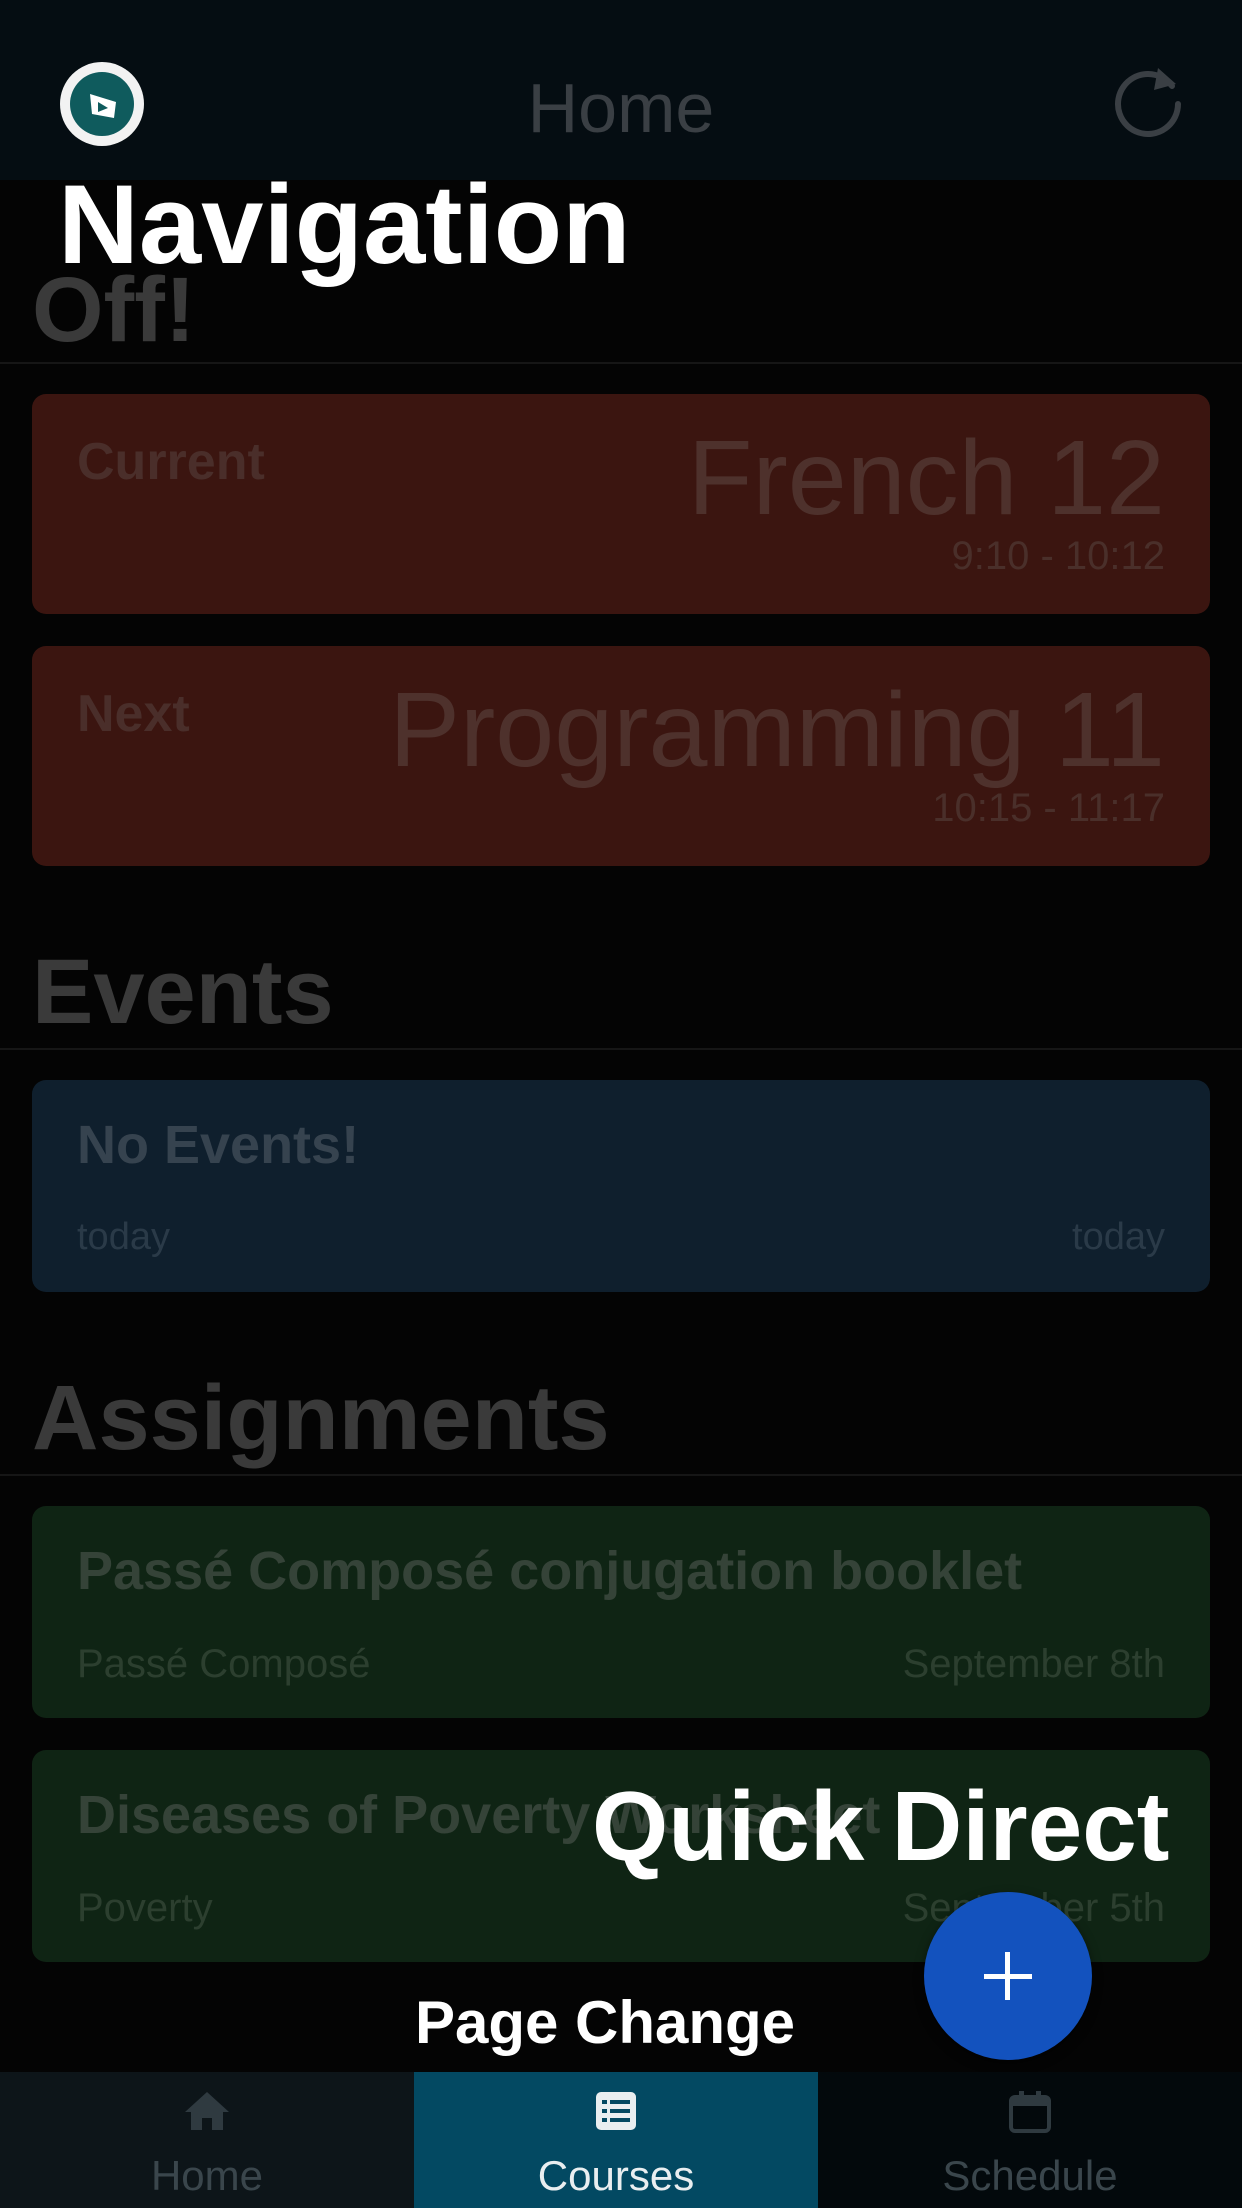  What do you see at coordinates (145, 1908) in the screenshot?
I see `assignment-topic: Poverty` at bounding box center [145, 1908].